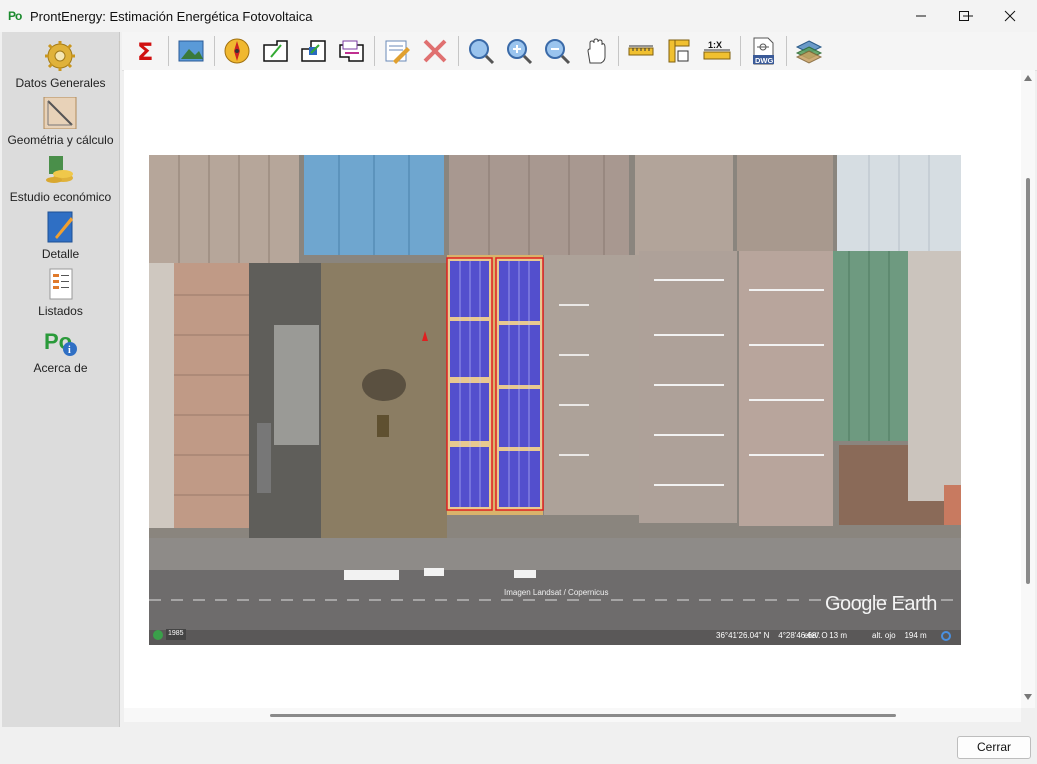 Image resolution: width=1037 pixels, height=764 pixels. I want to click on list-icon, so click(61, 284).